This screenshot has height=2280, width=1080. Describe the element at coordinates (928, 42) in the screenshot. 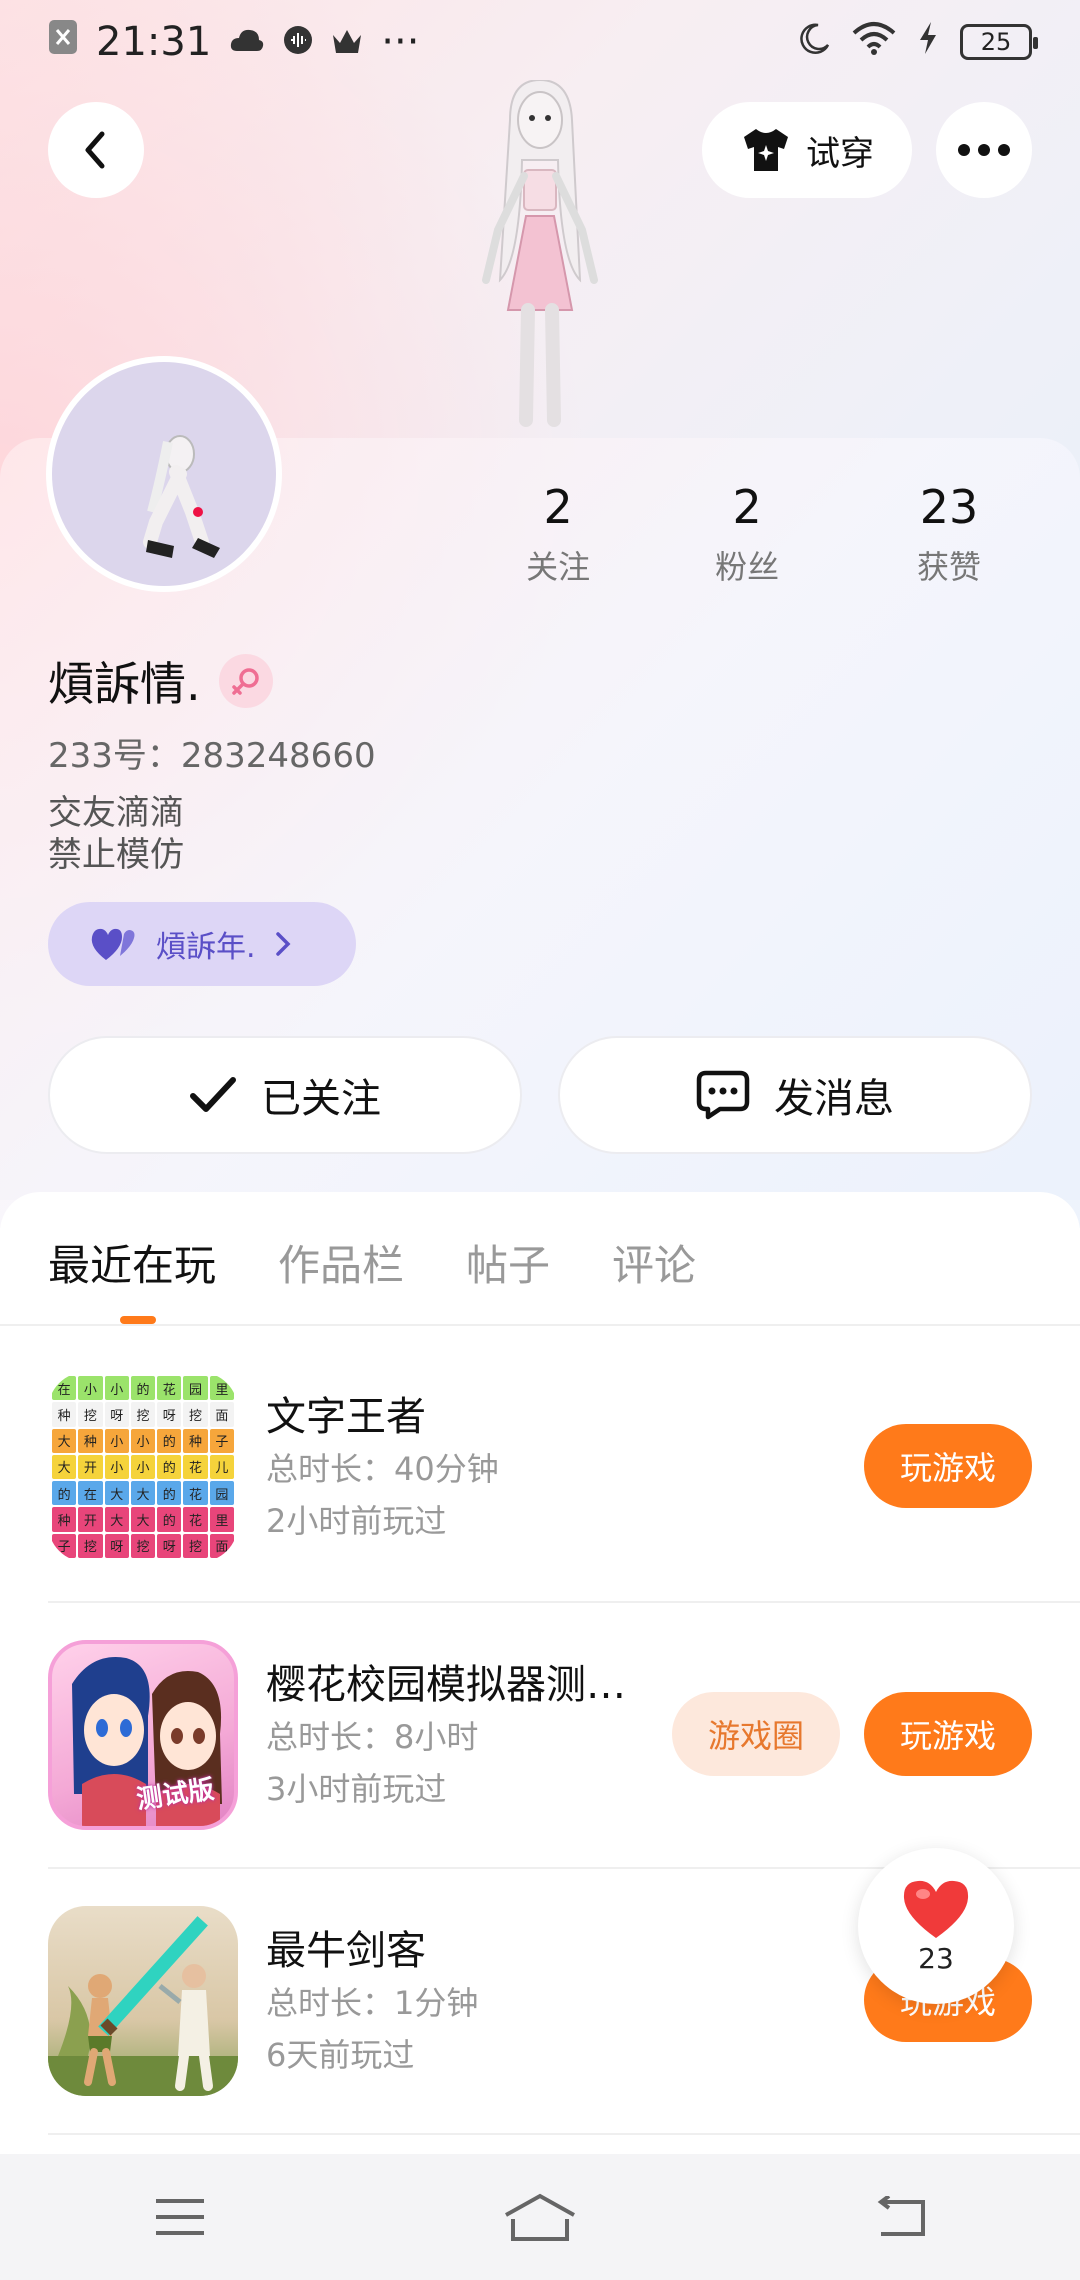

I see `charging-icon` at that location.